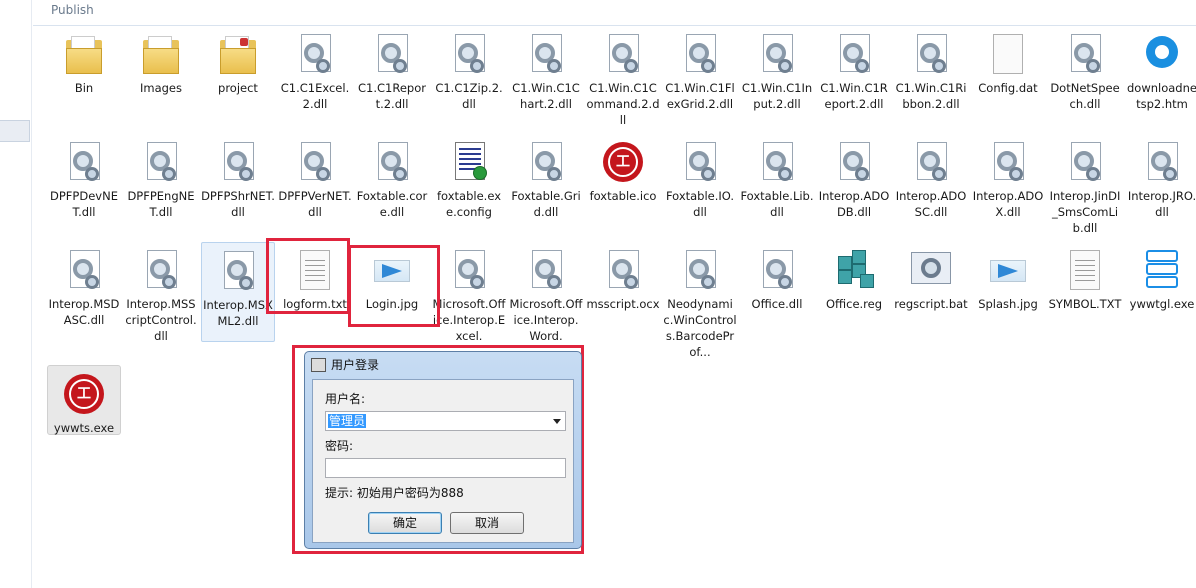  I want to click on file-name: msscript.ocx, so click(623, 304).